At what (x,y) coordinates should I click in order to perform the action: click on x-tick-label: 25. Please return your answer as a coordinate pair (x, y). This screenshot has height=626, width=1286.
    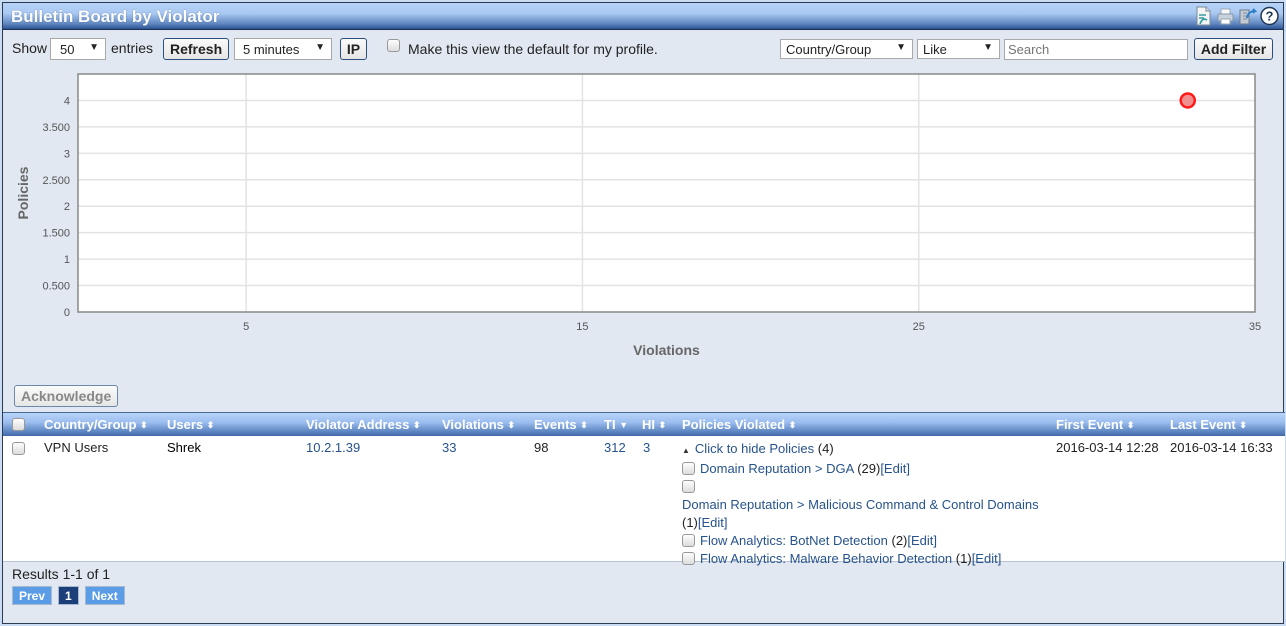
    Looking at the image, I should click on (919, 327).